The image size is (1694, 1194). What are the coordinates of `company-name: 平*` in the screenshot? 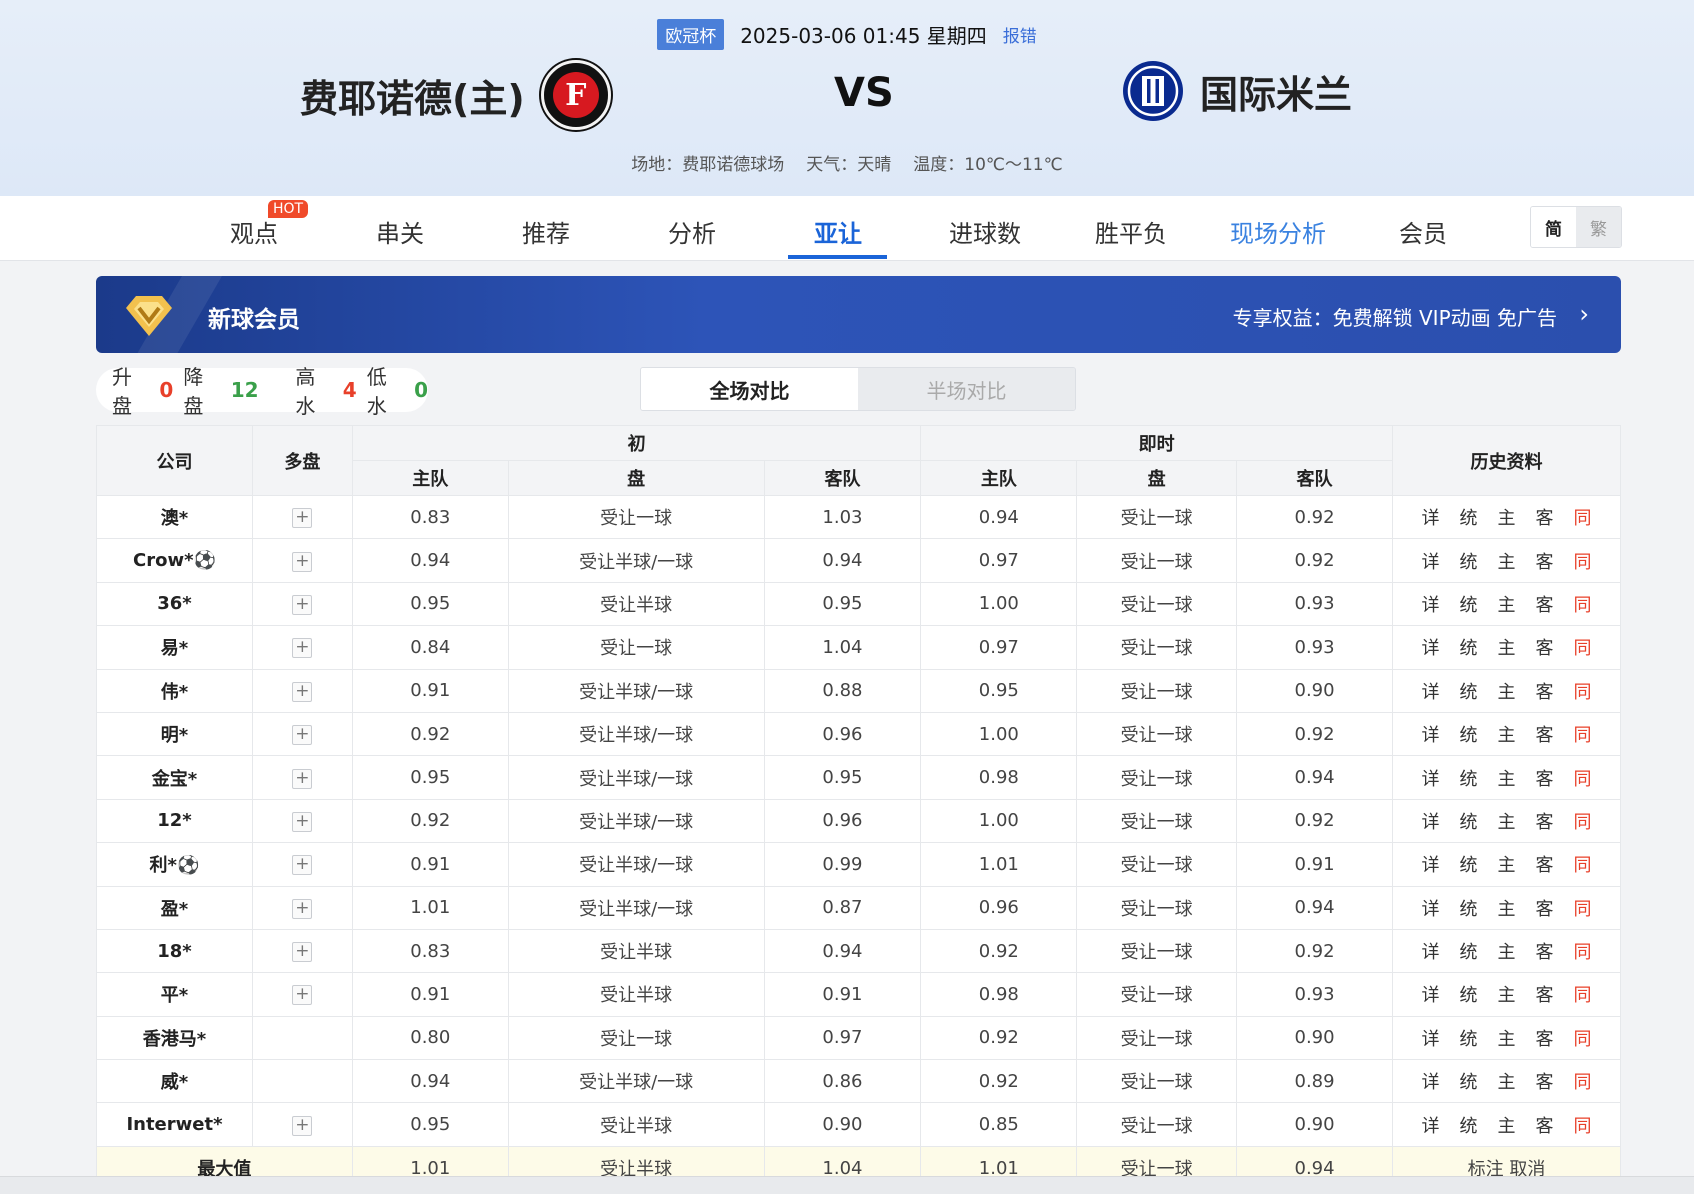 It's located at (174, 994).